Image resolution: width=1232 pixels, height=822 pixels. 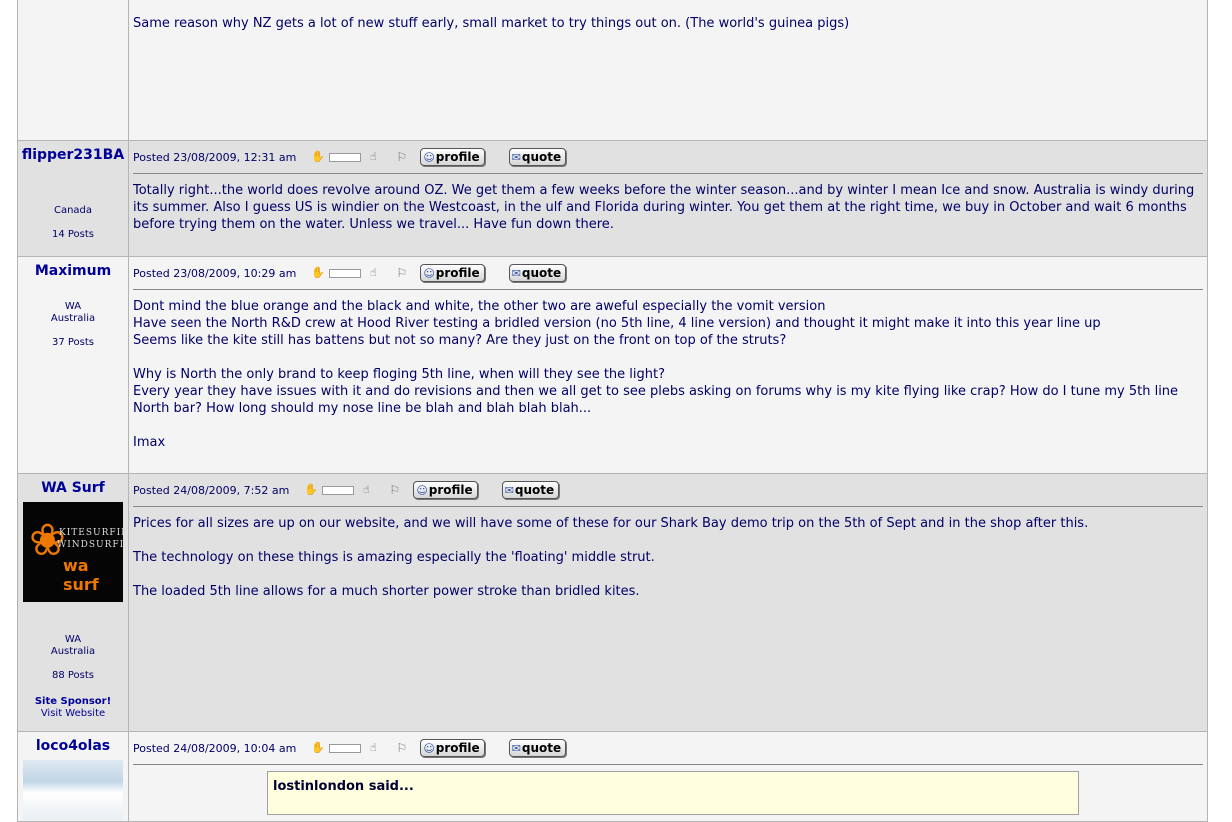 I want to click on author-username: WA Surf, so click(x=73, y=488).